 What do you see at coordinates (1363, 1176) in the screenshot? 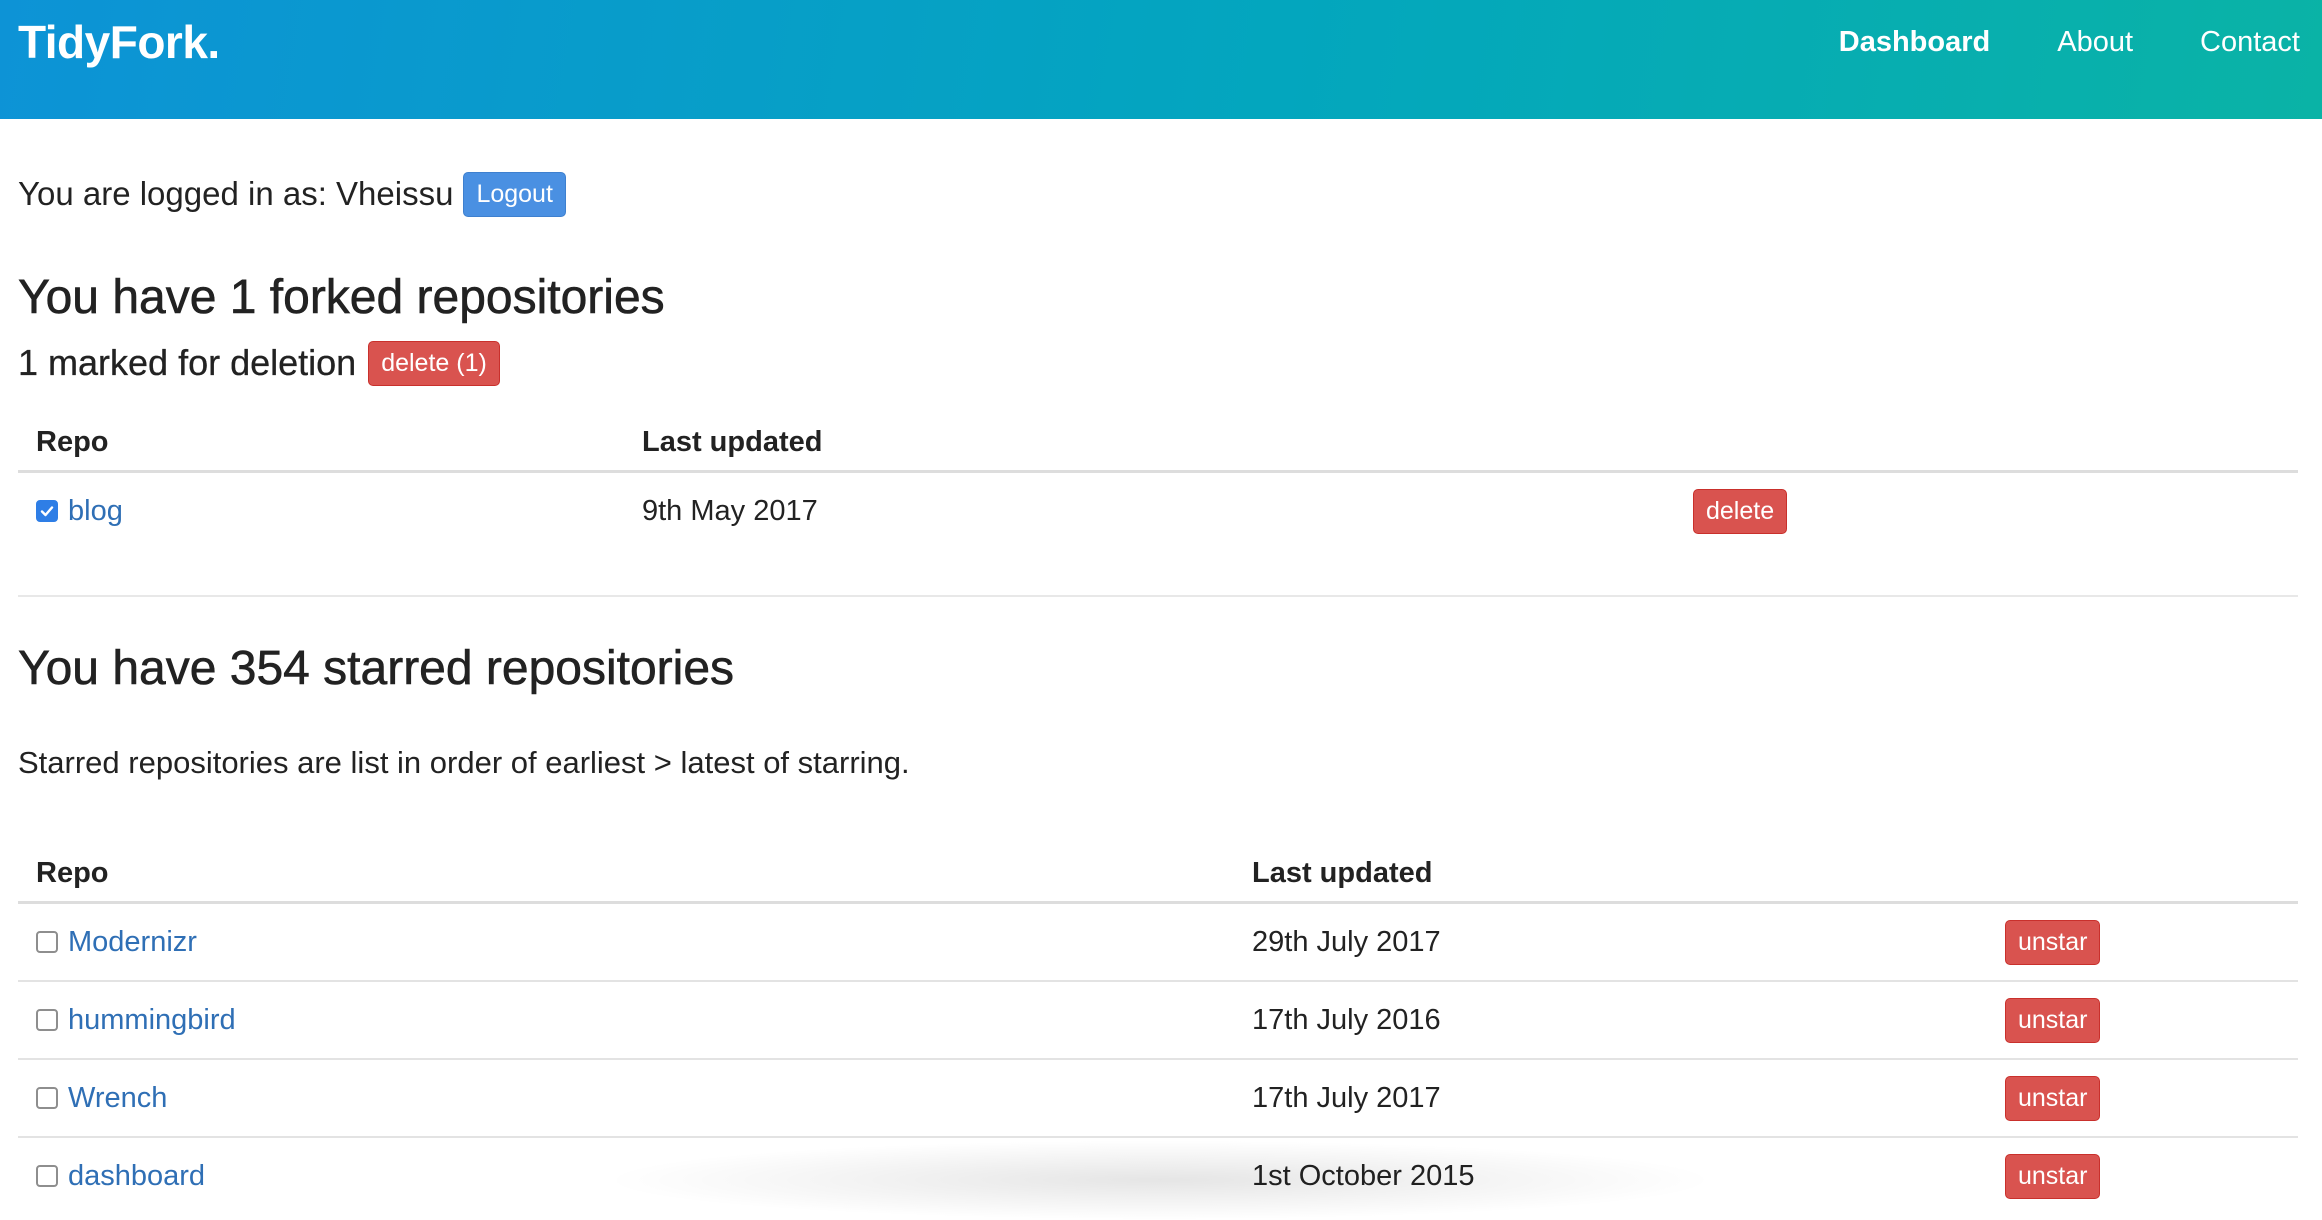
I see `repo-last-updated: 1st October 2015` at bounding box center [1363, 1176].